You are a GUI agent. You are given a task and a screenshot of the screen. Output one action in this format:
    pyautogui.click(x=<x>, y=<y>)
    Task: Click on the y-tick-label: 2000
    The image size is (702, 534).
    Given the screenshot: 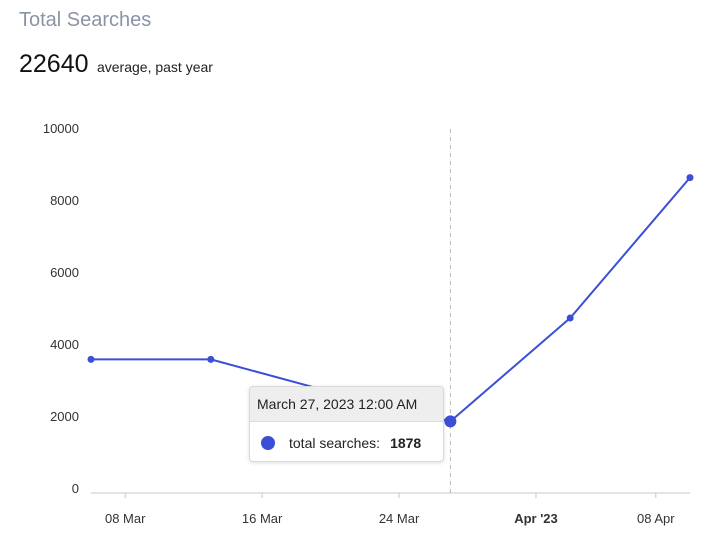 What is the action you would take?
    pyautogui.click(x=64, y=416)
    